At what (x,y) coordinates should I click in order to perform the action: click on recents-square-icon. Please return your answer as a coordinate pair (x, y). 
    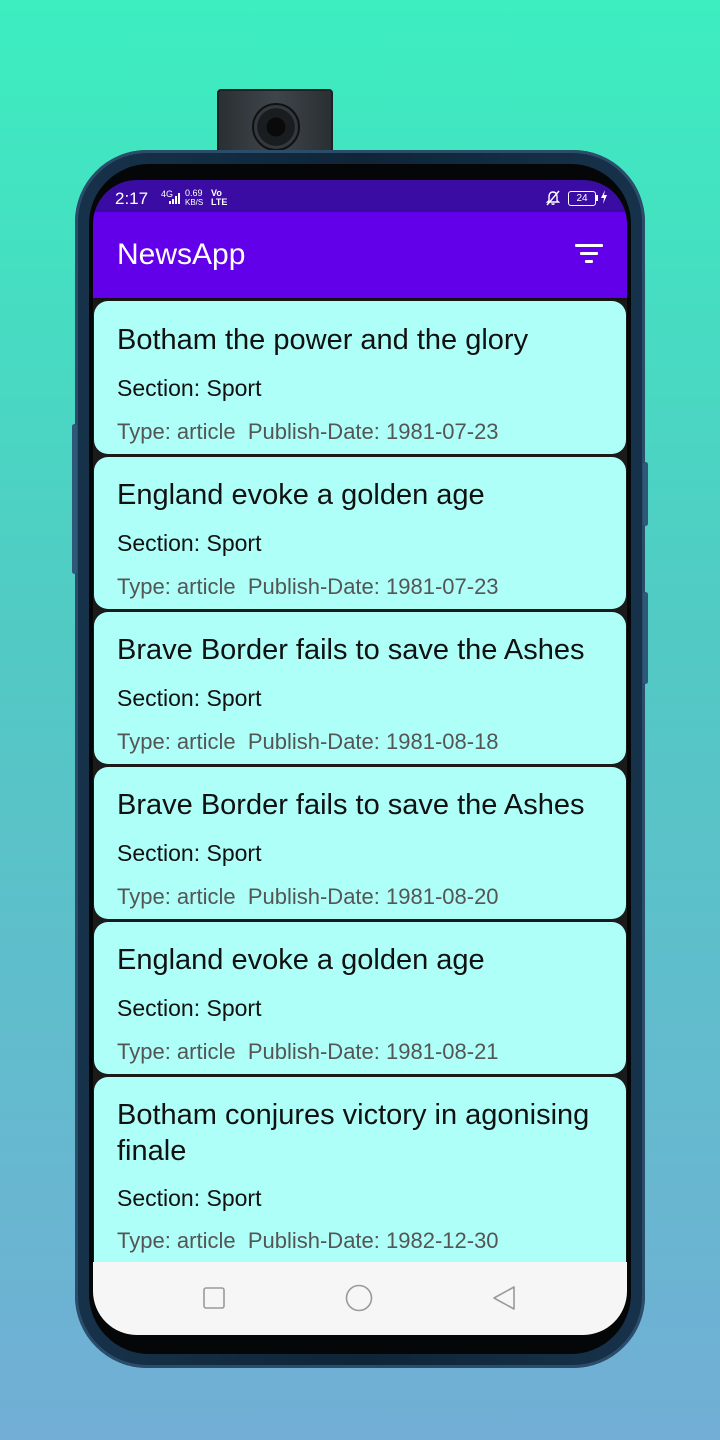
    Looking at the image, I should click on (214, 1298).